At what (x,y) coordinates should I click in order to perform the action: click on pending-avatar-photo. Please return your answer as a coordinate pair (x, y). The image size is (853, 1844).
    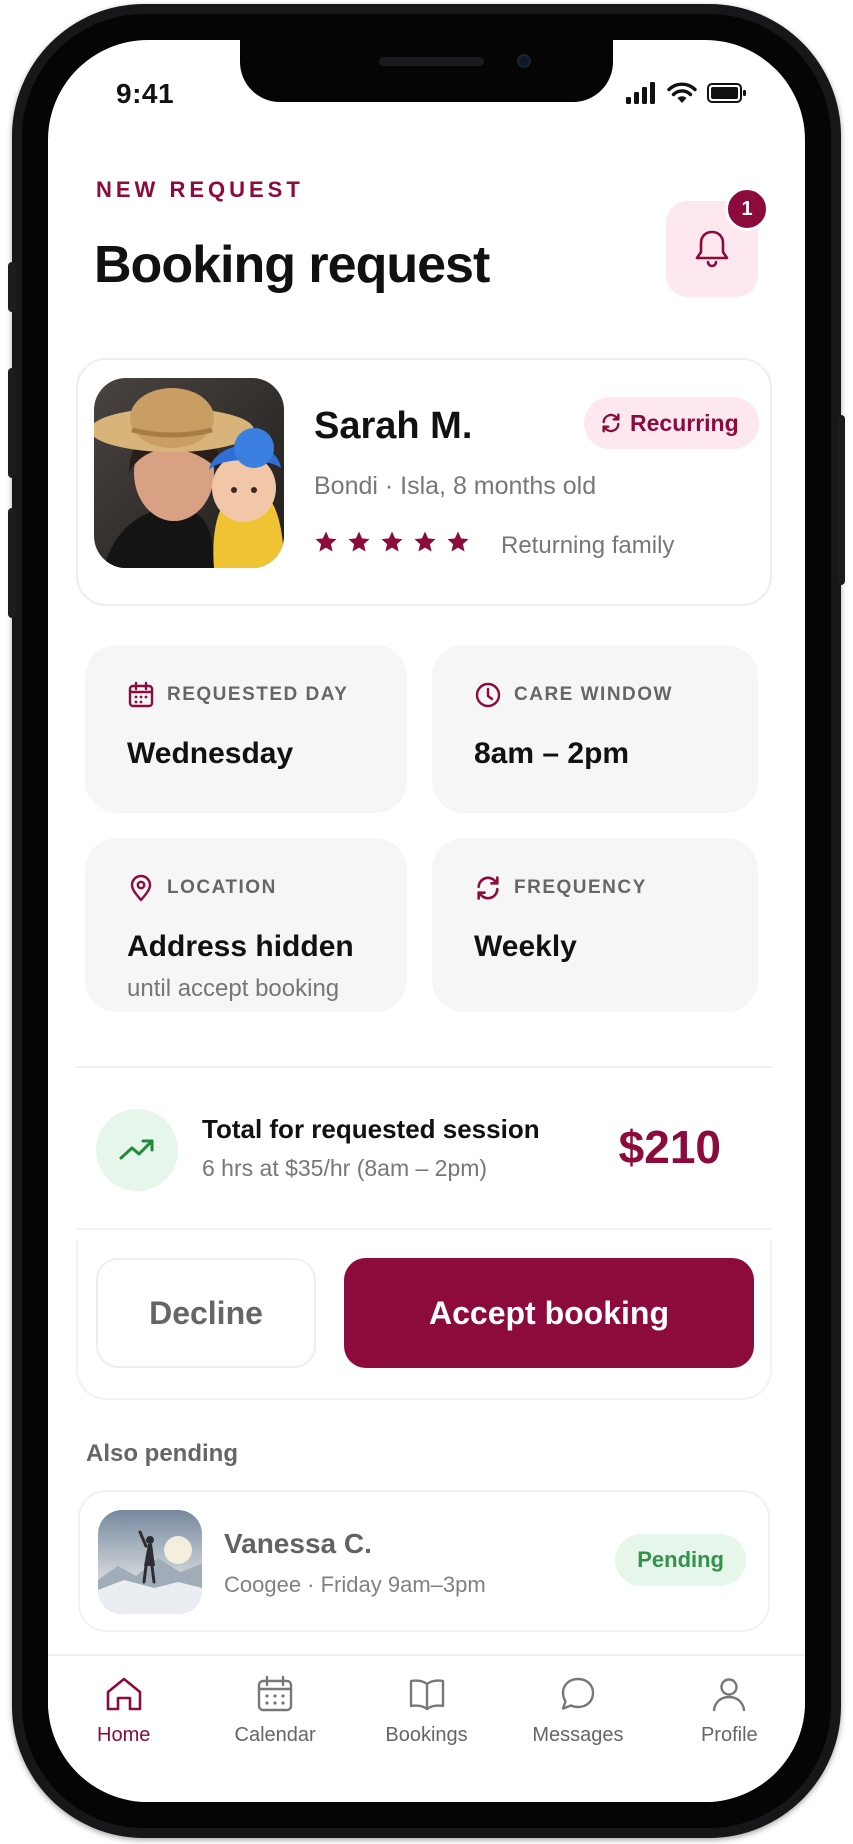
    Looking at the image, I should click on (150, 1562).